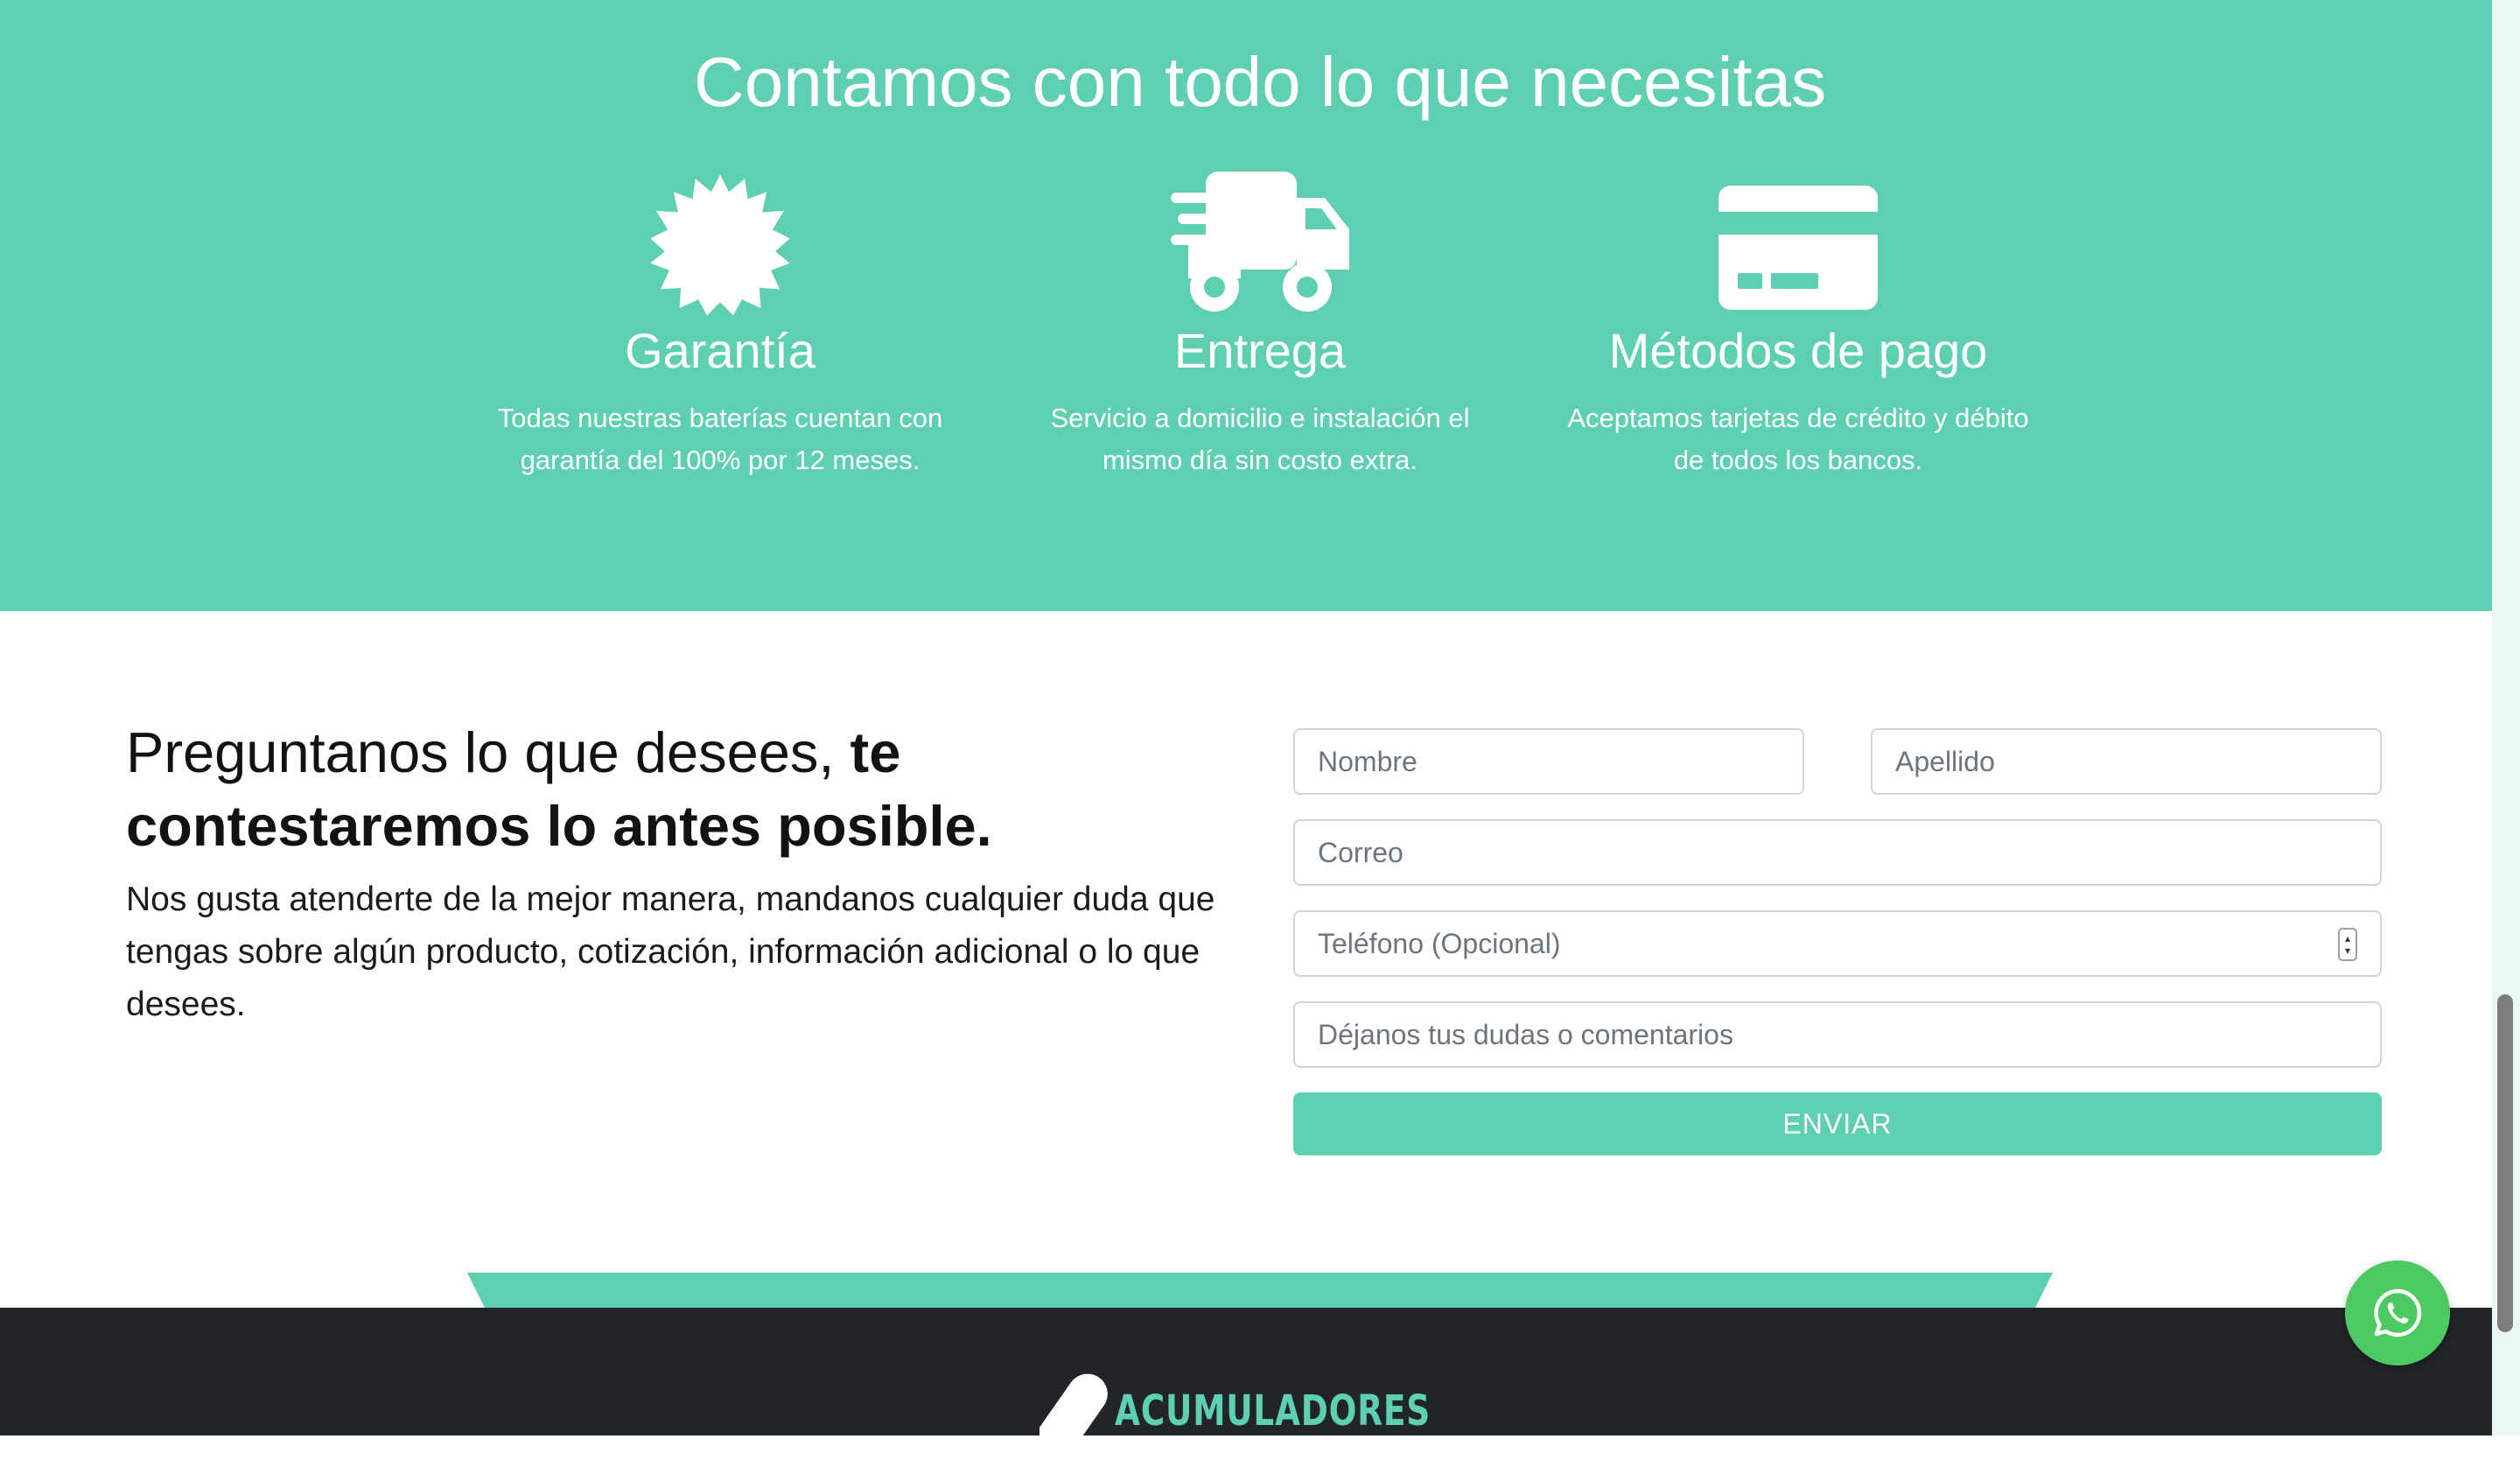  Describe the element at coordinates (1273, 1410) in the screenshot. I see `footer-logo-text: ACUMULADORES` at that location.